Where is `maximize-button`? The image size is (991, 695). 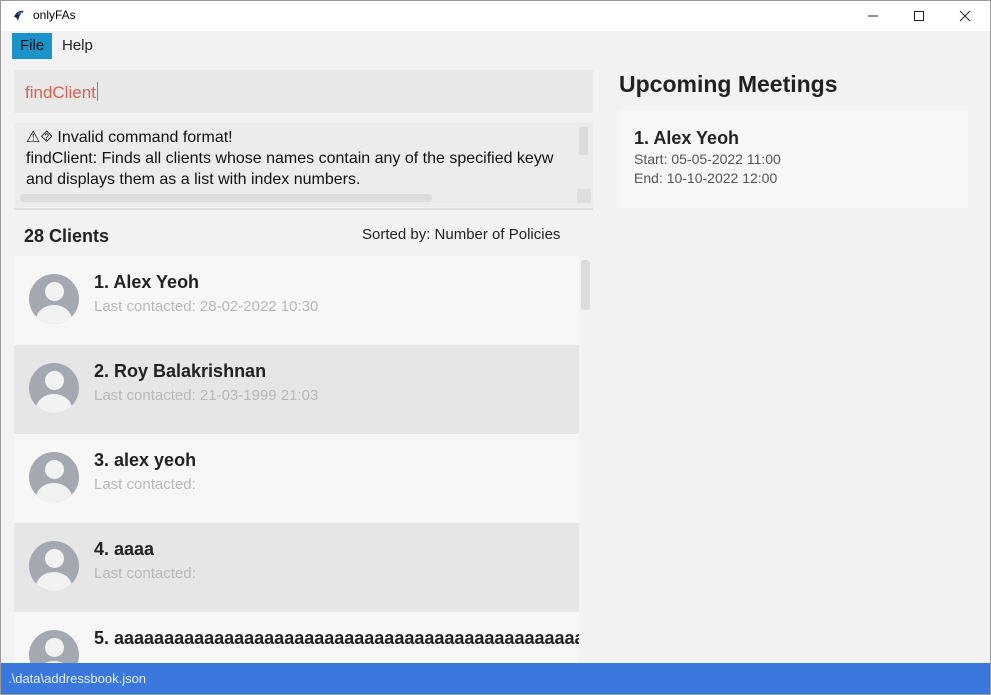 maximize-button is located at coordinates (919, 16).